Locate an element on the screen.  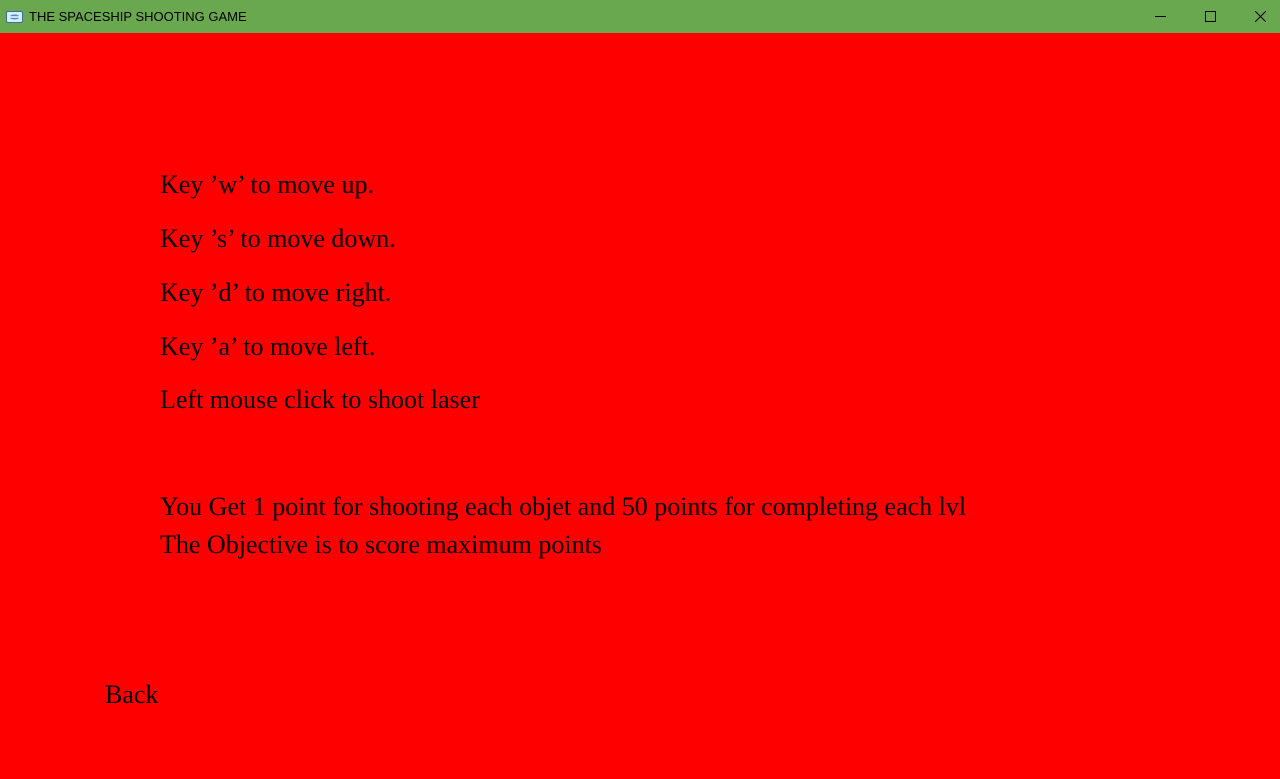
minimize-icon is located at coordinates (1160, 16).